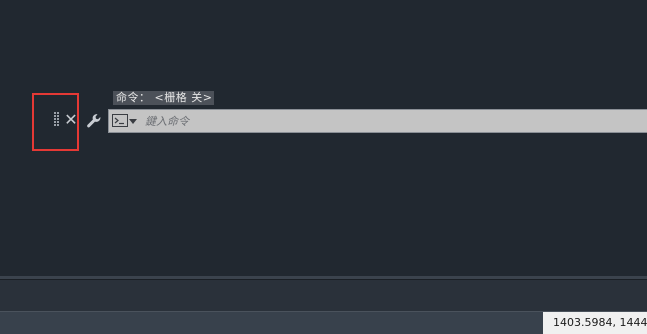 This screenshot has height=334, width=647. Describe the element at coordinates (120, 120) in the screenshot. I see `command-prompt-icon` at that location.